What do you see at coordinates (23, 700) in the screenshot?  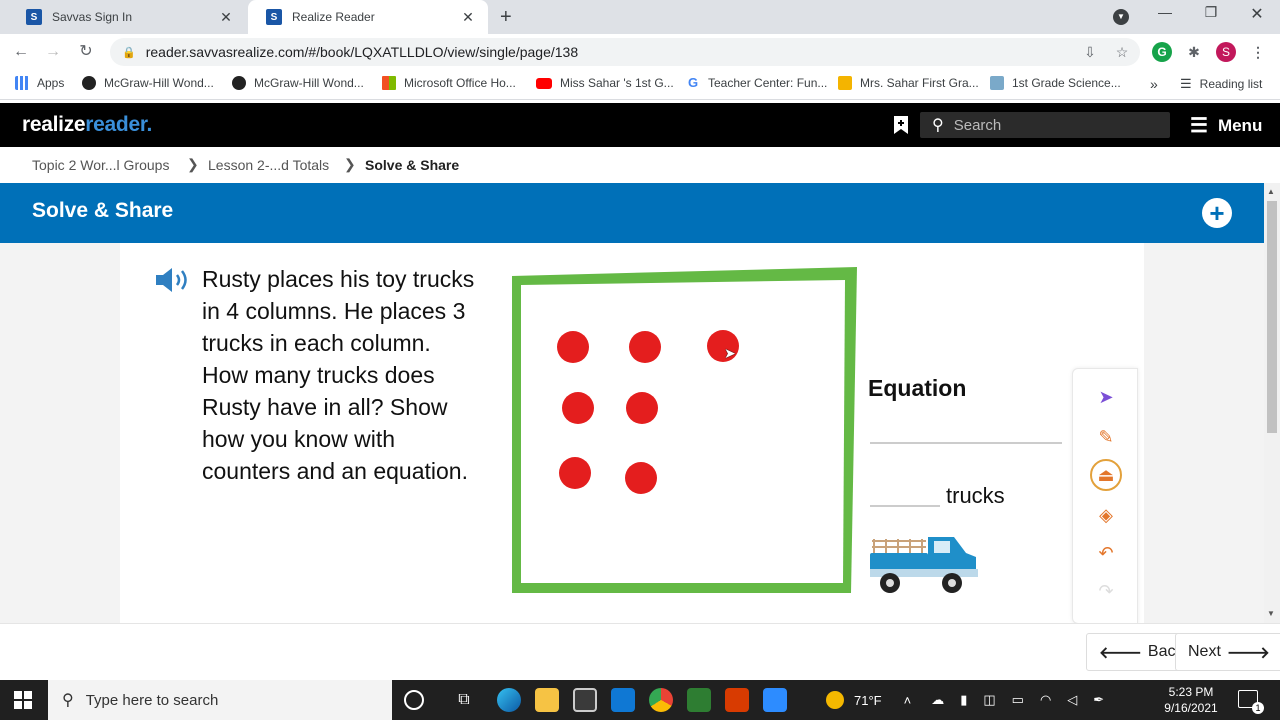 I see `windows-start-icon` at bounding box center [23, 700].